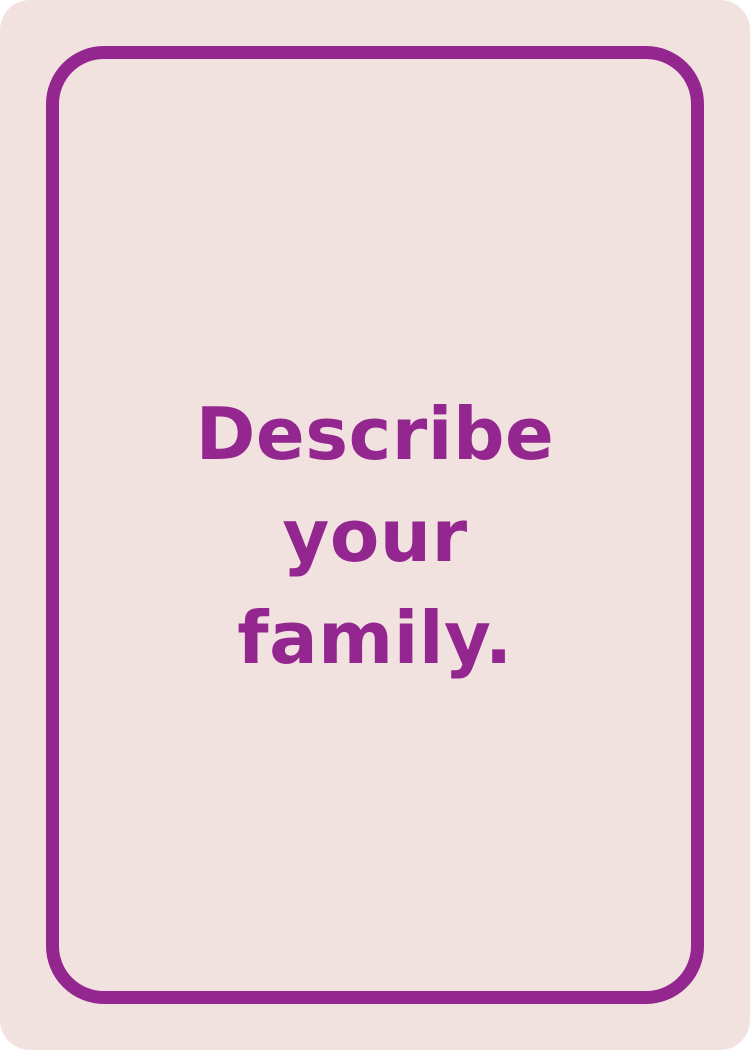  What do you see at coordinates (375, 434) in the screenshot?
I see `prompt-line-1: Describe` at bounding box center [375, 434].